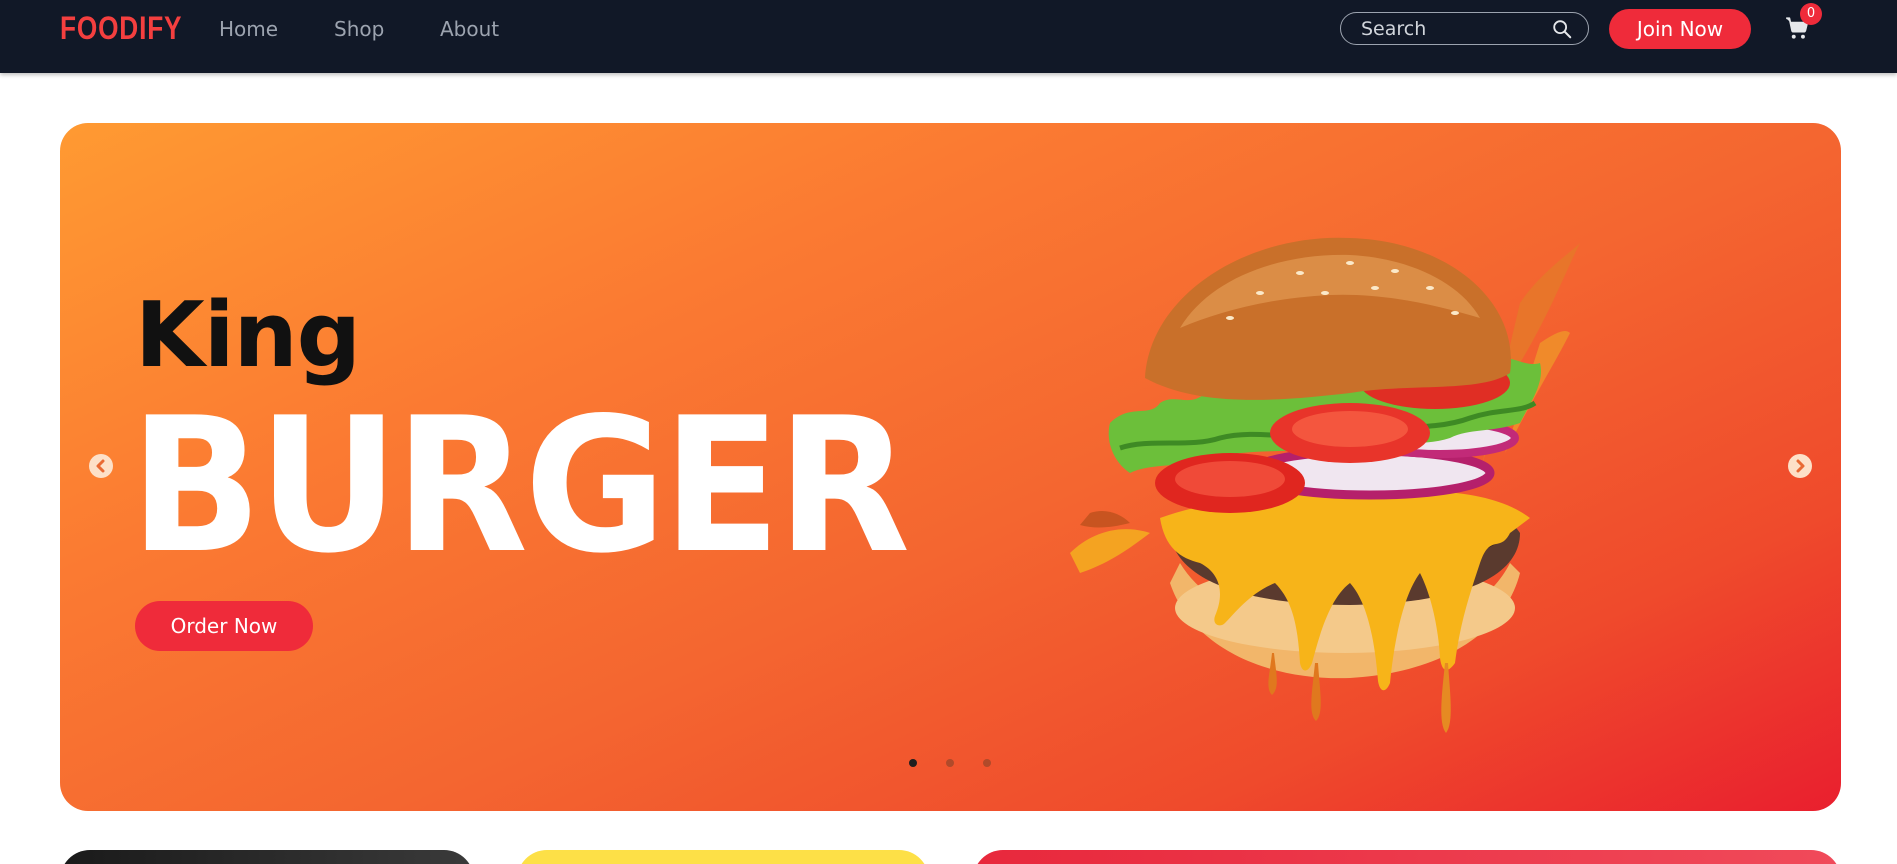  I want to click on search-icon, so click(1562, 29).